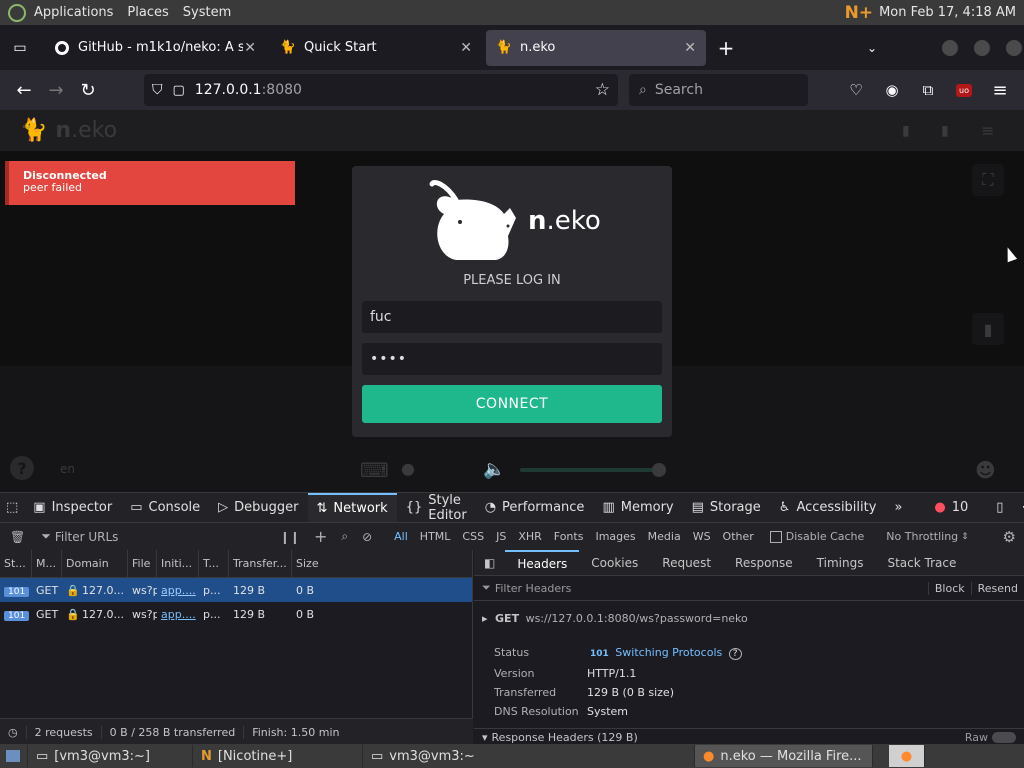 The image size is (1024, 768). What do you see at coordinates (987, 130) in the screenshot?
I see `menu-icon: ≡` at bounding box center [987, 130].